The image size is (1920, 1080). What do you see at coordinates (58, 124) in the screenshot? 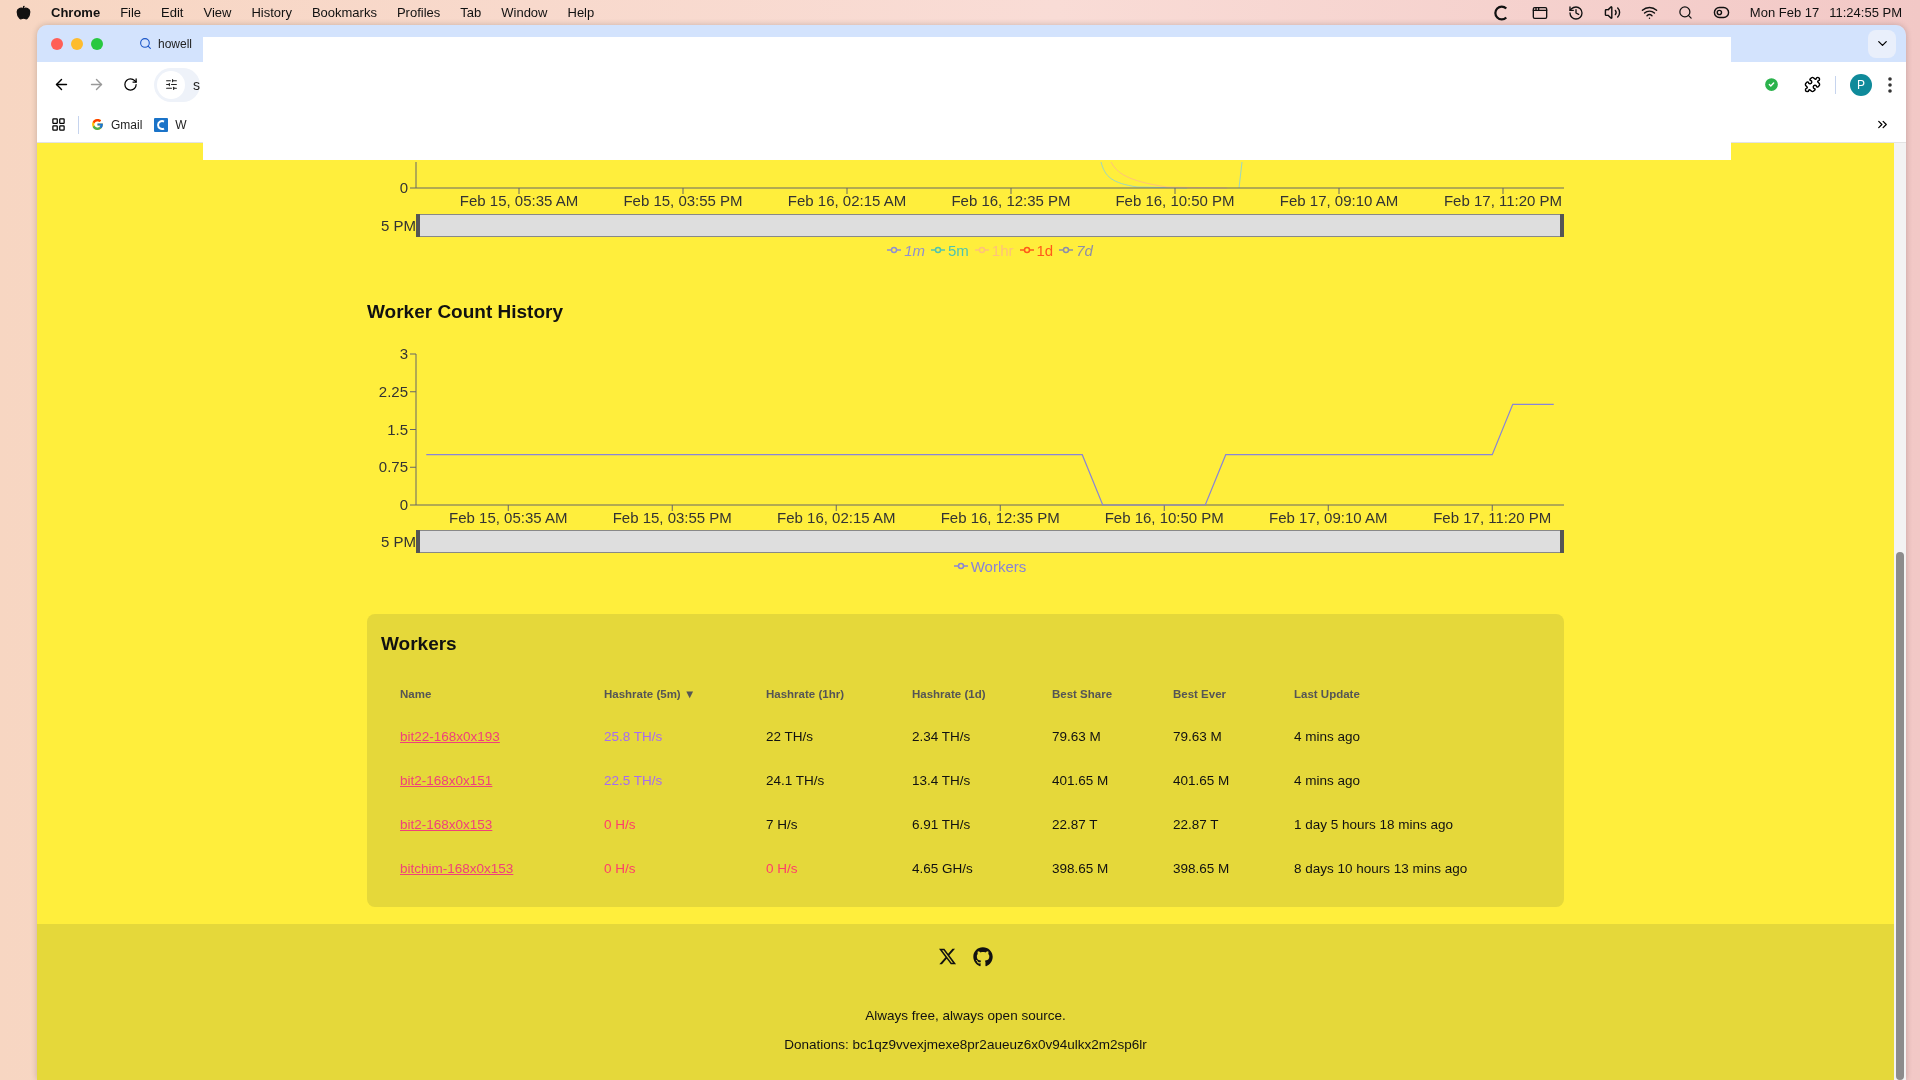
I see `apps-icon` at bounding box center [58, 124].